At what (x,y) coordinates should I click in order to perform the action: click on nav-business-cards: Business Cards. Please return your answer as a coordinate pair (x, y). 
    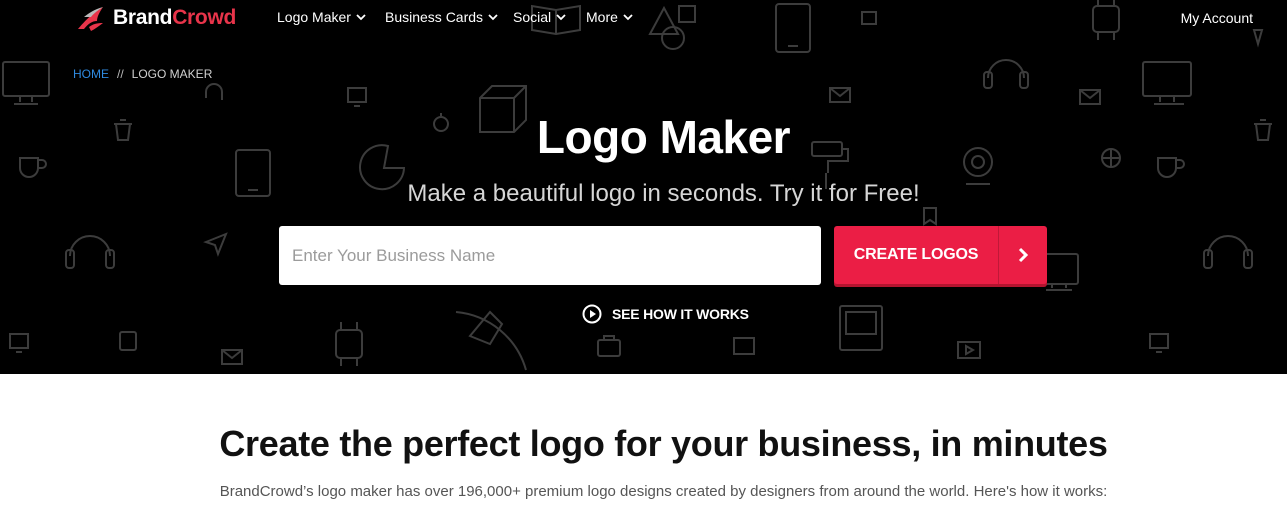
    Looking at the image, I should click on (441, 17).